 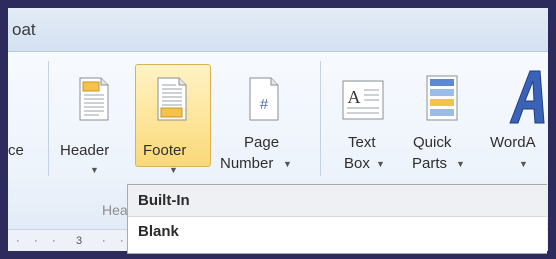 What do you see at coordinates (513, 142) in the screenshot?
I see `wordart-label: WordA` at bounding box center [513, 142].